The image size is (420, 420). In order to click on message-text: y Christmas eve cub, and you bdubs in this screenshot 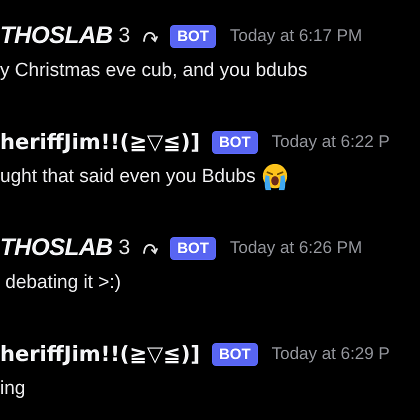, I will do `click(154, 71)`.